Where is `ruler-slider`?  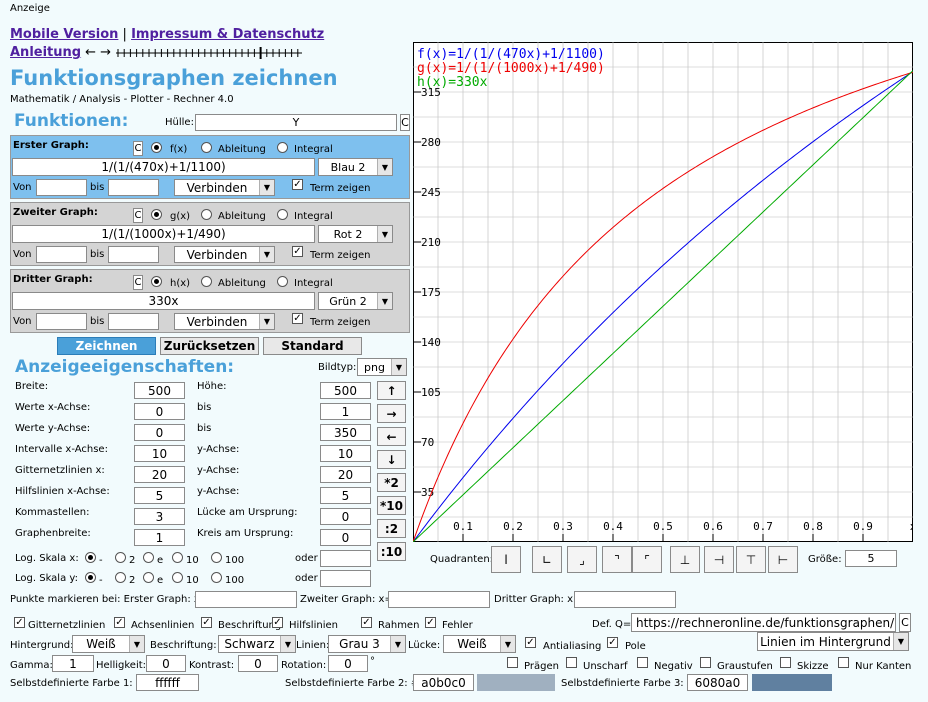
ruler-slider is located at coordinates (209, 53).